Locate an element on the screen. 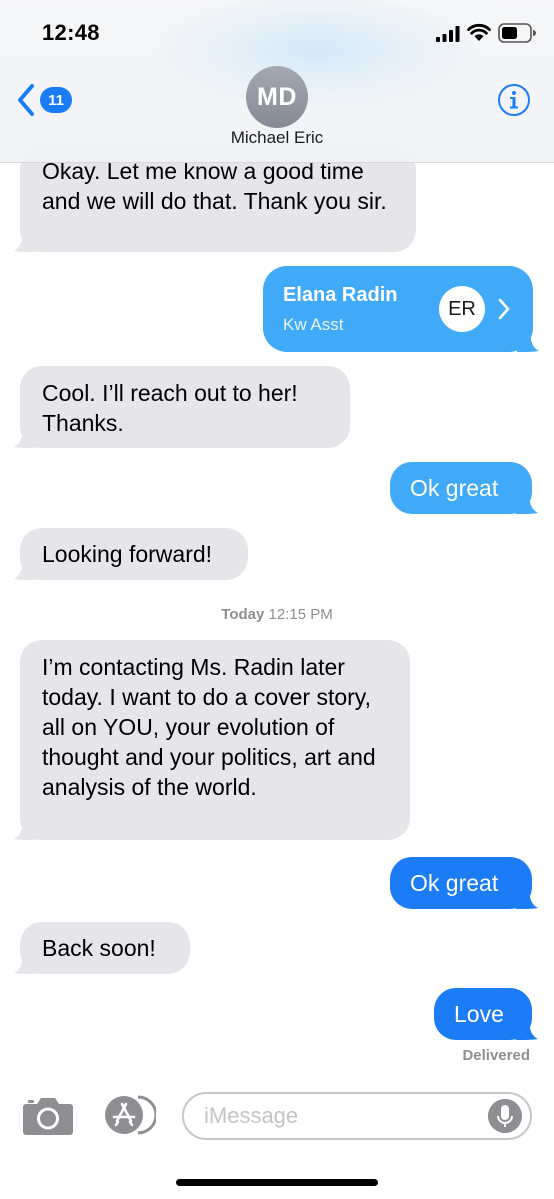 The image size is (554, 1199). conversation-header: 11 MD Michael Eric 12:48 is located at coordinates (277, 81).